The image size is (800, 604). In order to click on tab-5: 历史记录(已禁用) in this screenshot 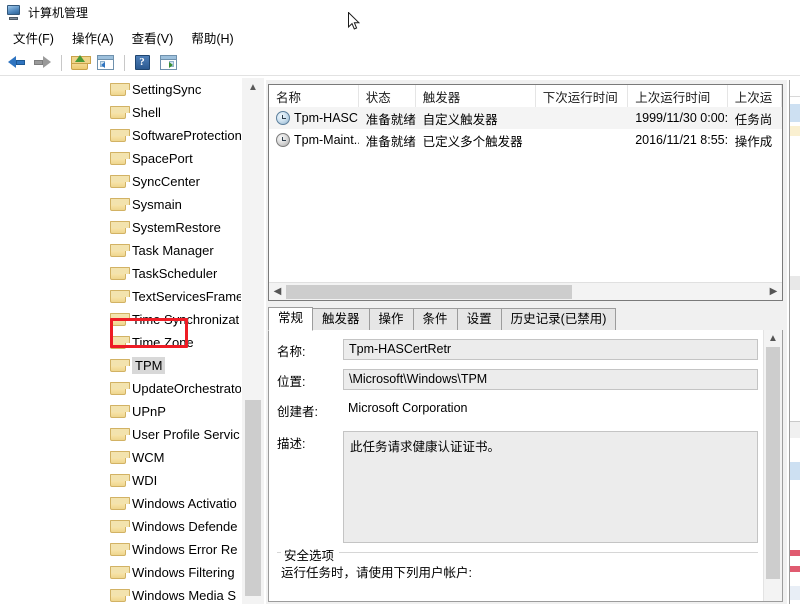, I will do `click(558, 319)`.